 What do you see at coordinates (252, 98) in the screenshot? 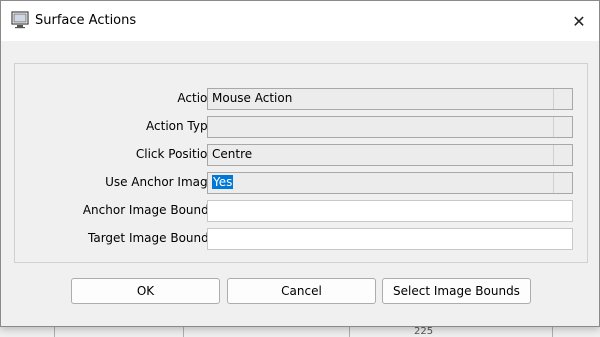
I see `action-value: Mouse Action` at bounding box center [252, 98].